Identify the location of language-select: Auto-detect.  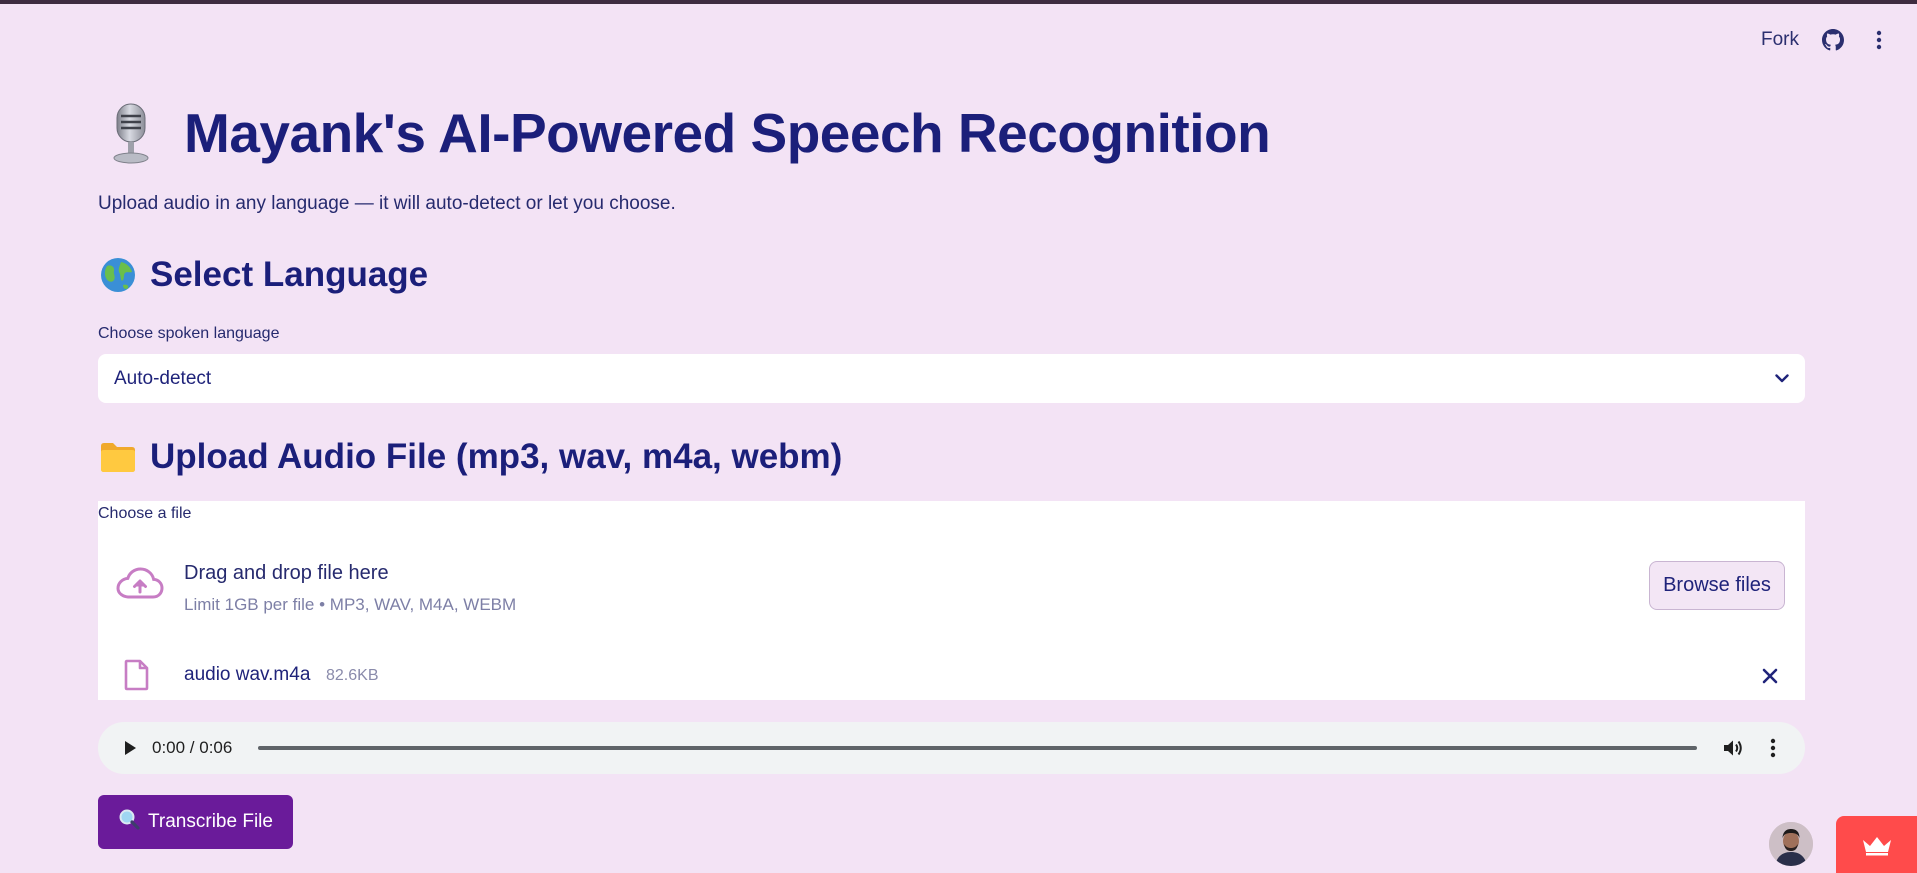
(951, 378).